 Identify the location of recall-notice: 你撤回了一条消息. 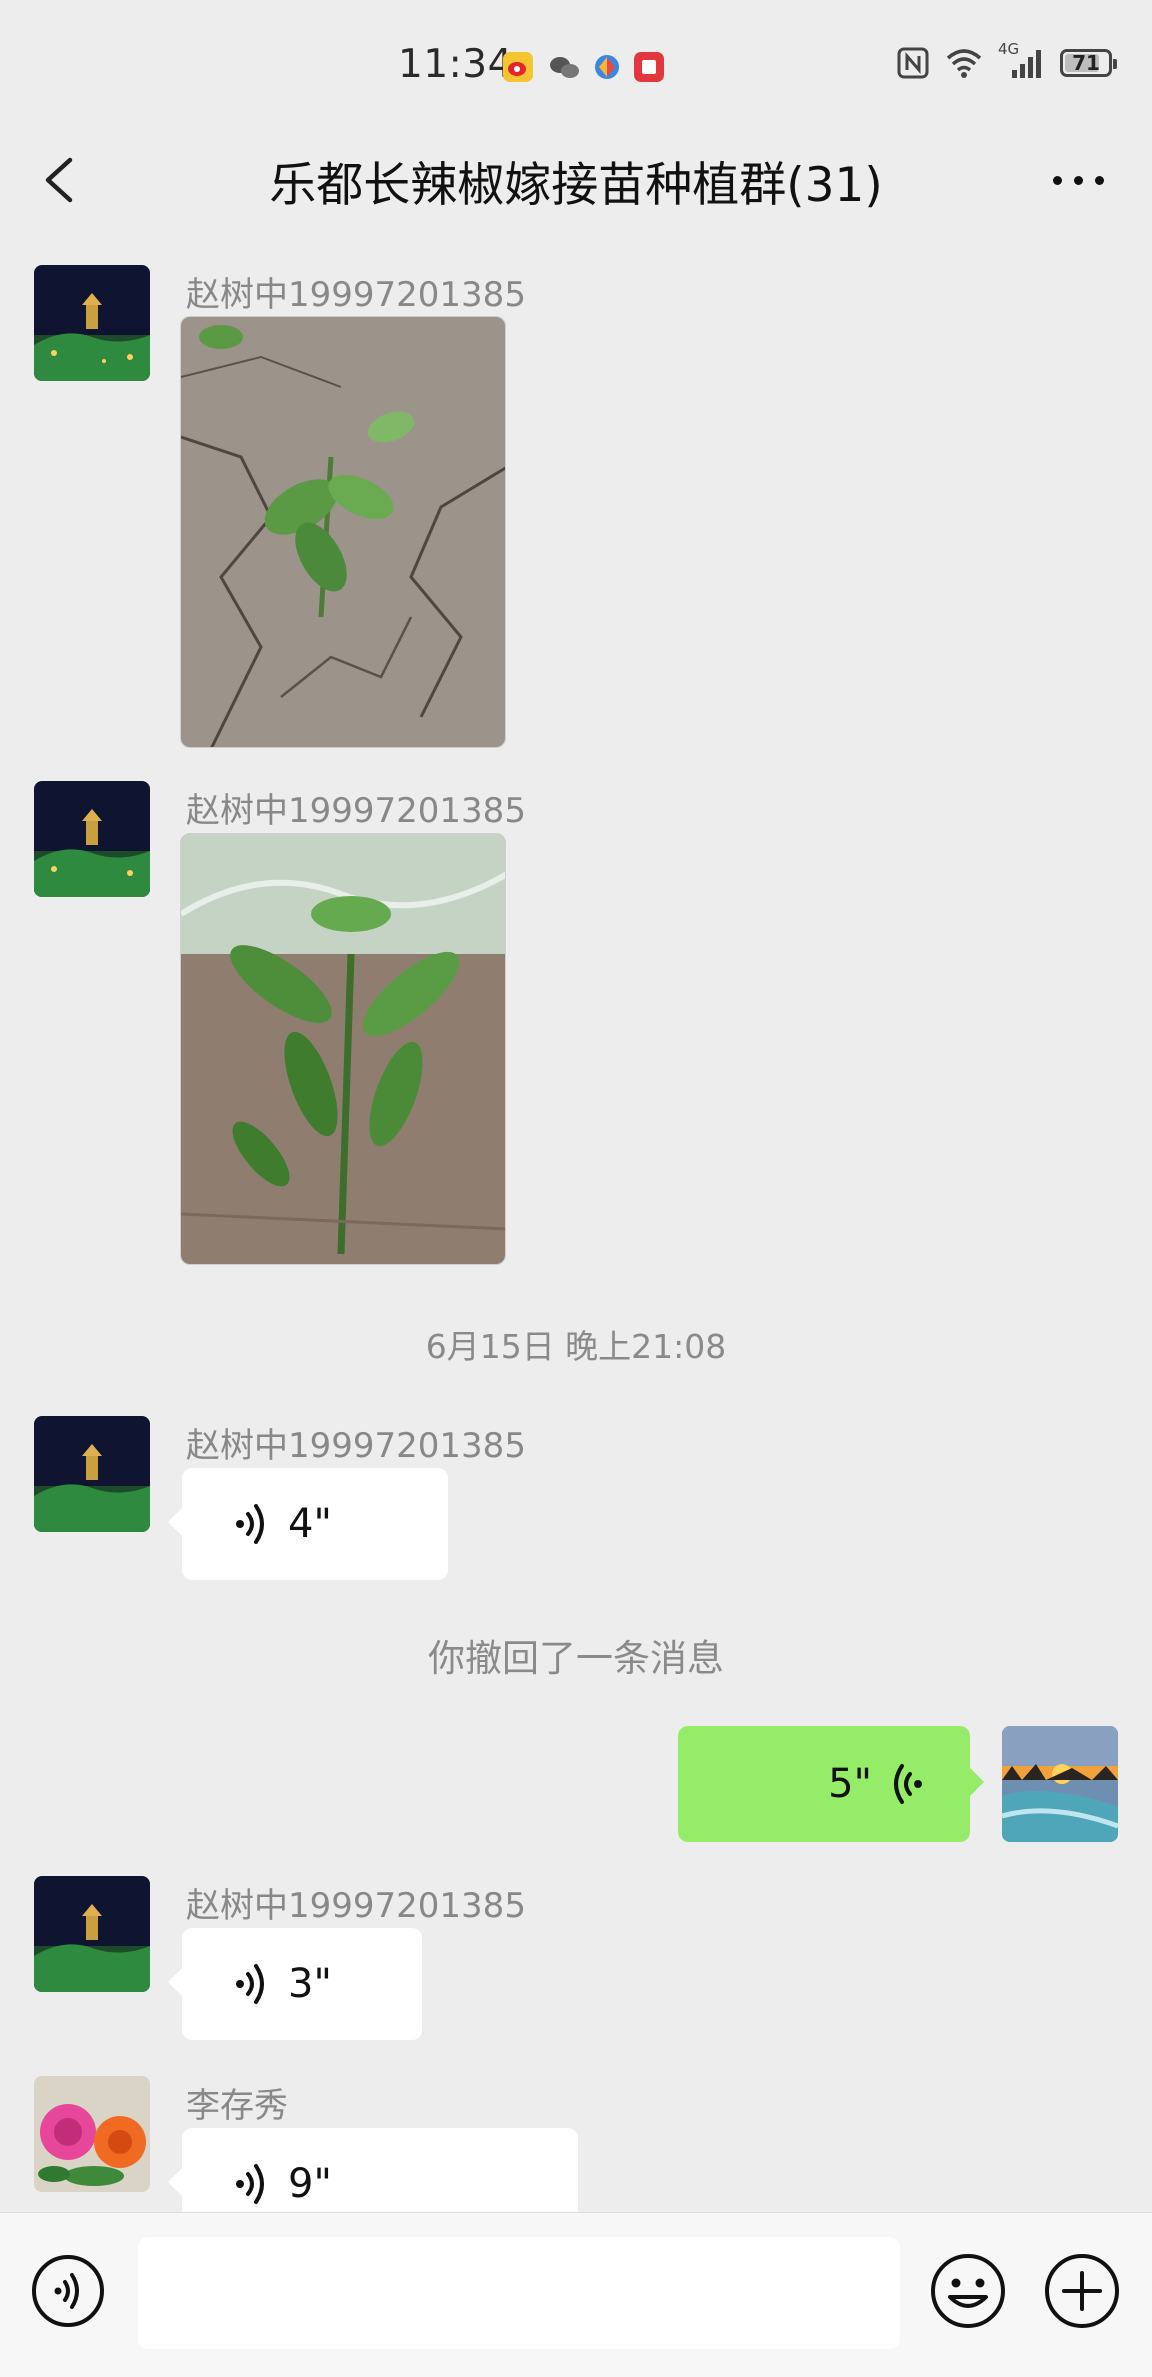
(576, 1658).